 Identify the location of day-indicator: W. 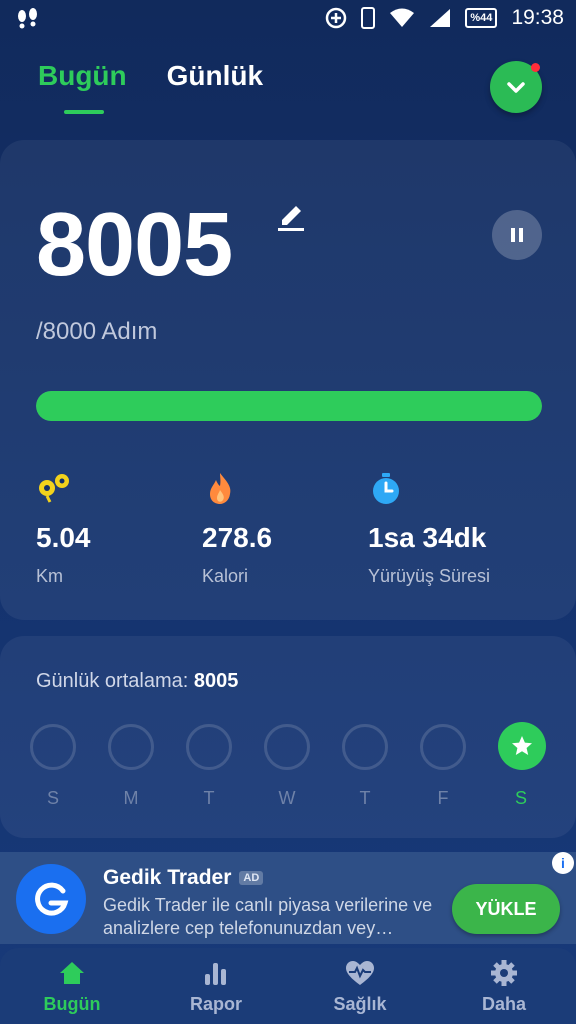
(287, 766).